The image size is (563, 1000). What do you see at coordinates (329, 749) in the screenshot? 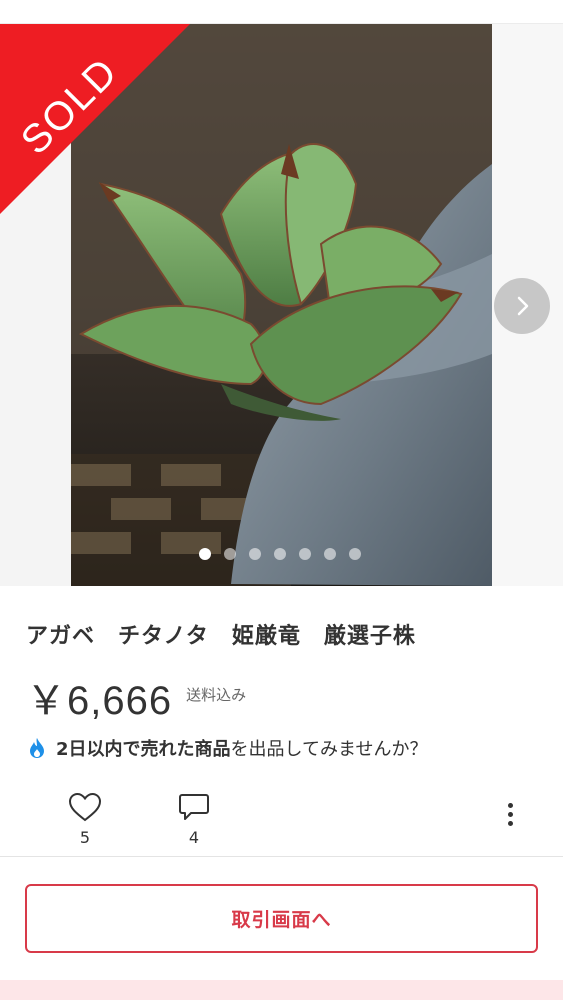
I see `promo-text: を出品してみませんか？` at bounding box center [329, 749].